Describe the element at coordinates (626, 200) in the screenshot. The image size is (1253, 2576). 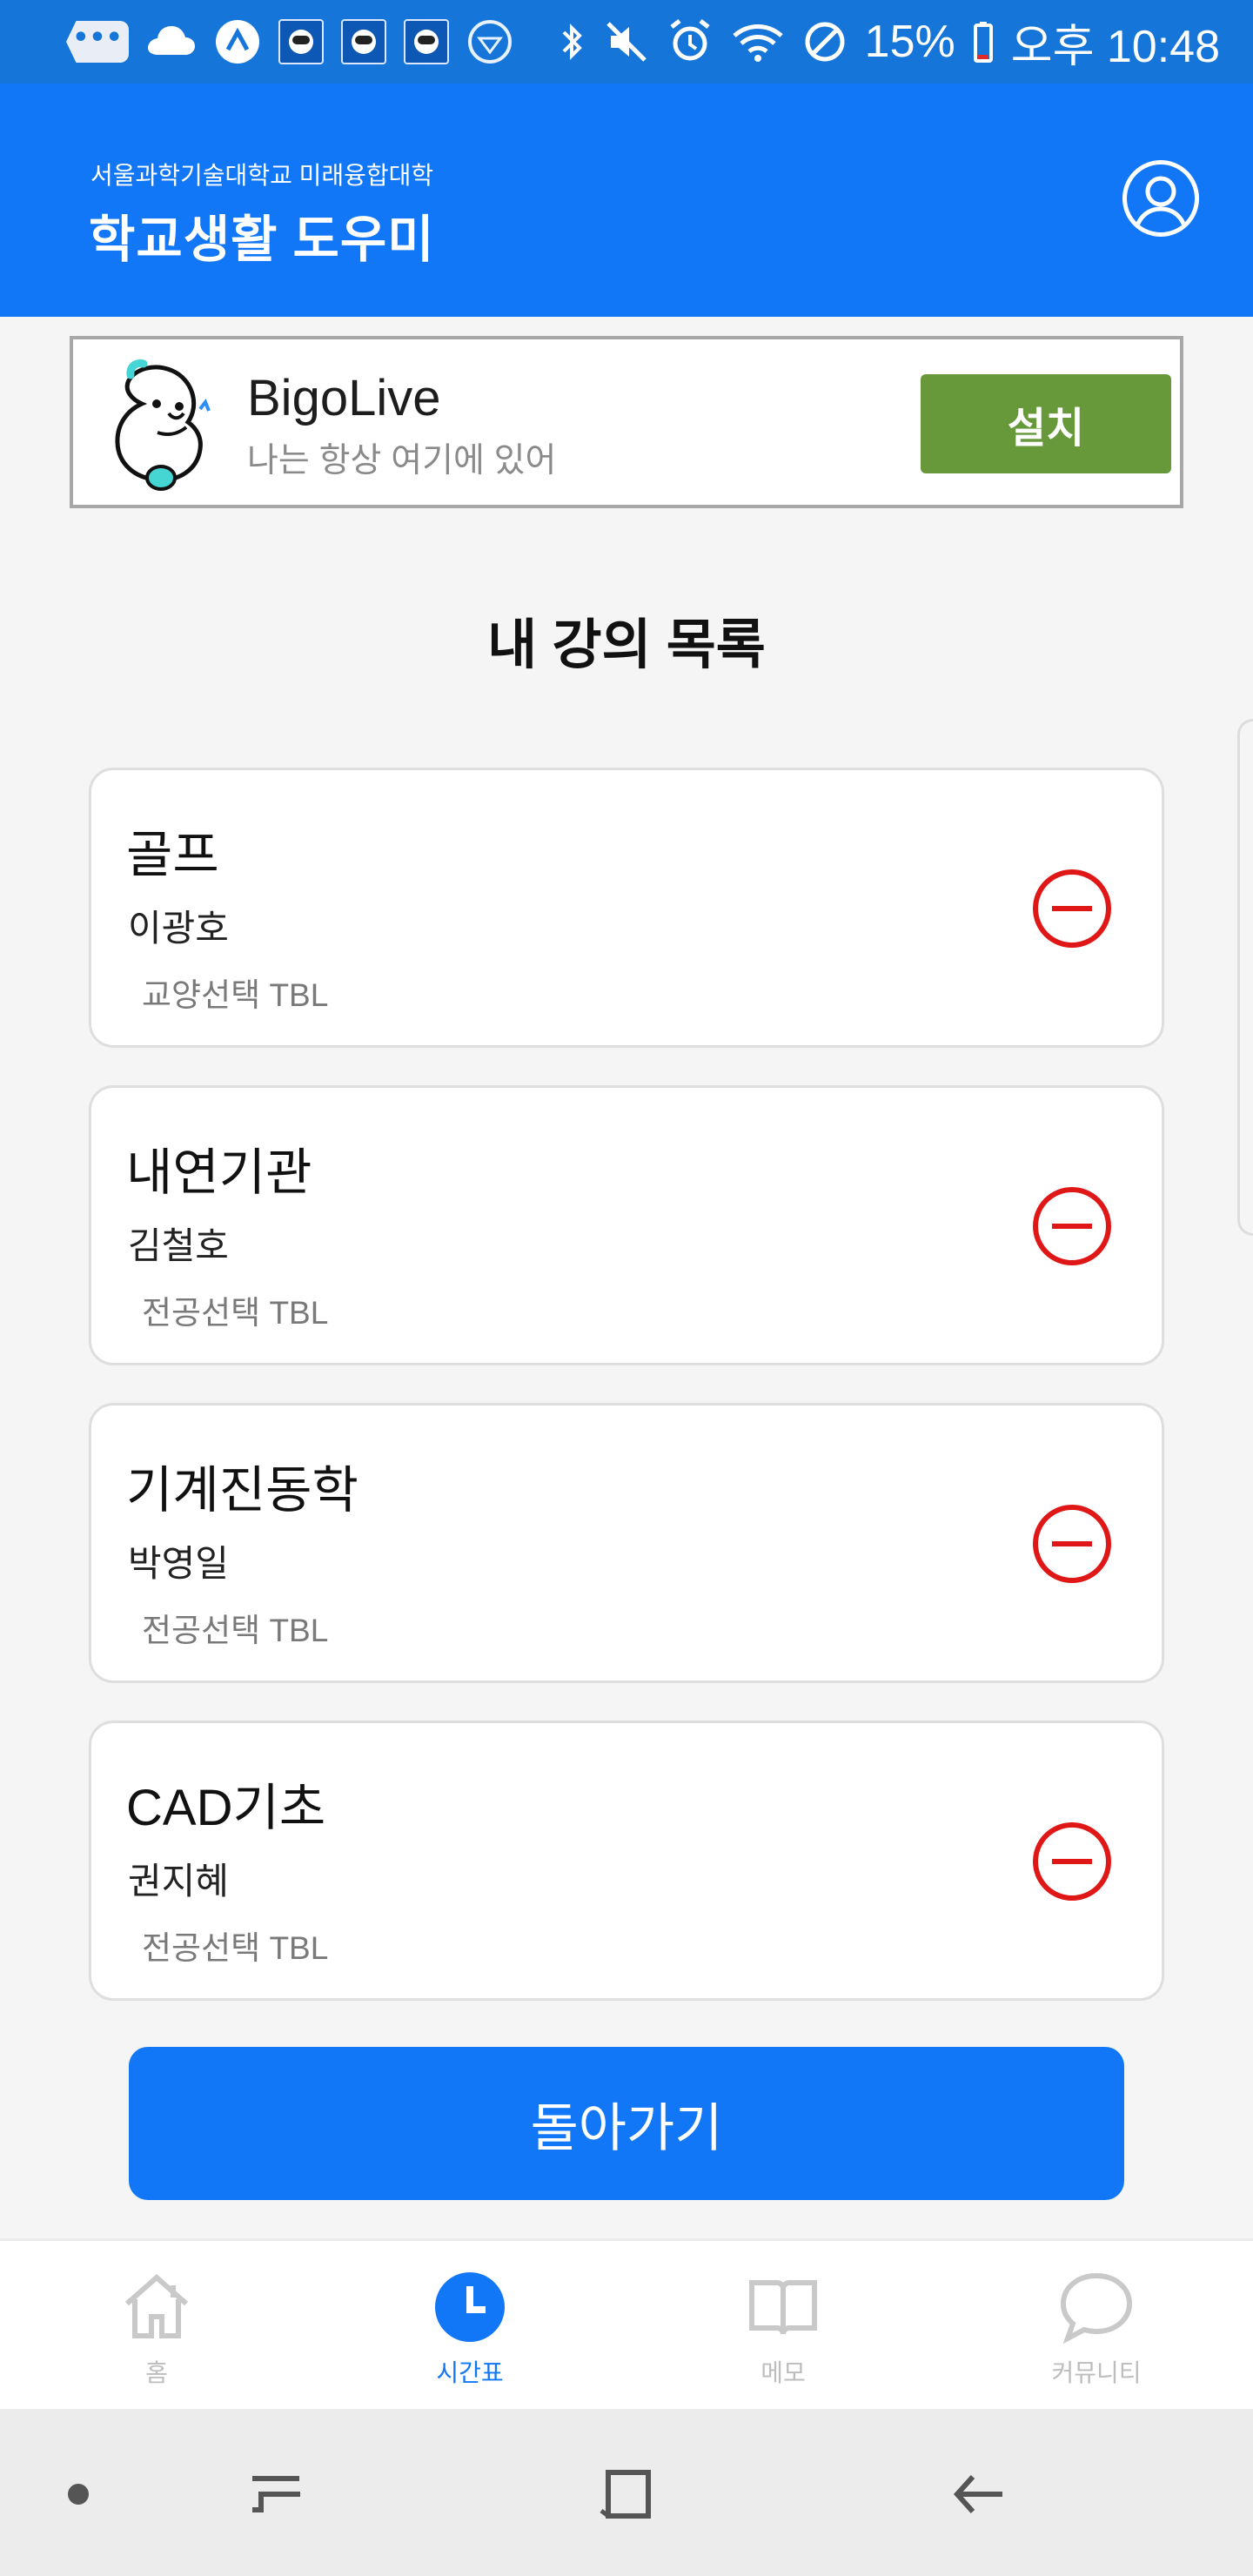
I see `app-header: 서울과학기술대학교 미래융합대학 학교생활 도우미` at that location.